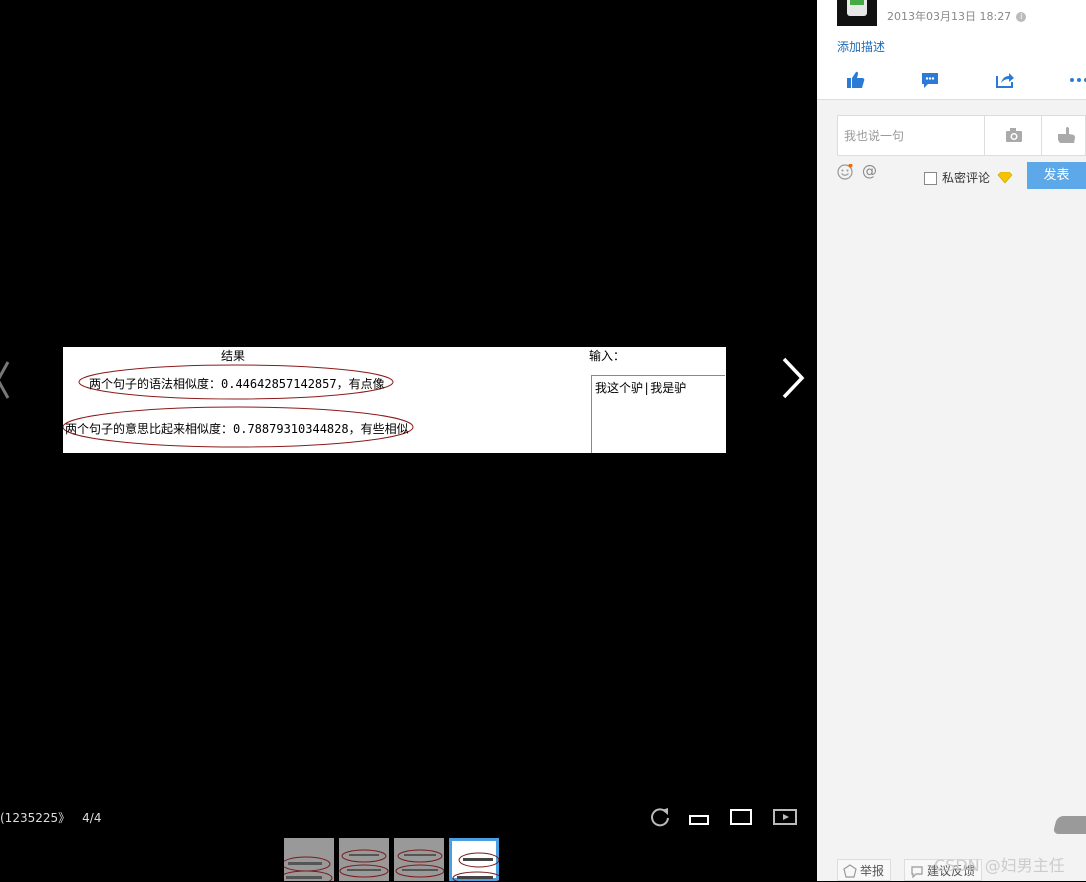 The height and width of the screenshot is (882, 1086). What do you see at coordinates (845, 172) in the screenshot?
I see `emoji-icon` at bounding box center [845, 172].